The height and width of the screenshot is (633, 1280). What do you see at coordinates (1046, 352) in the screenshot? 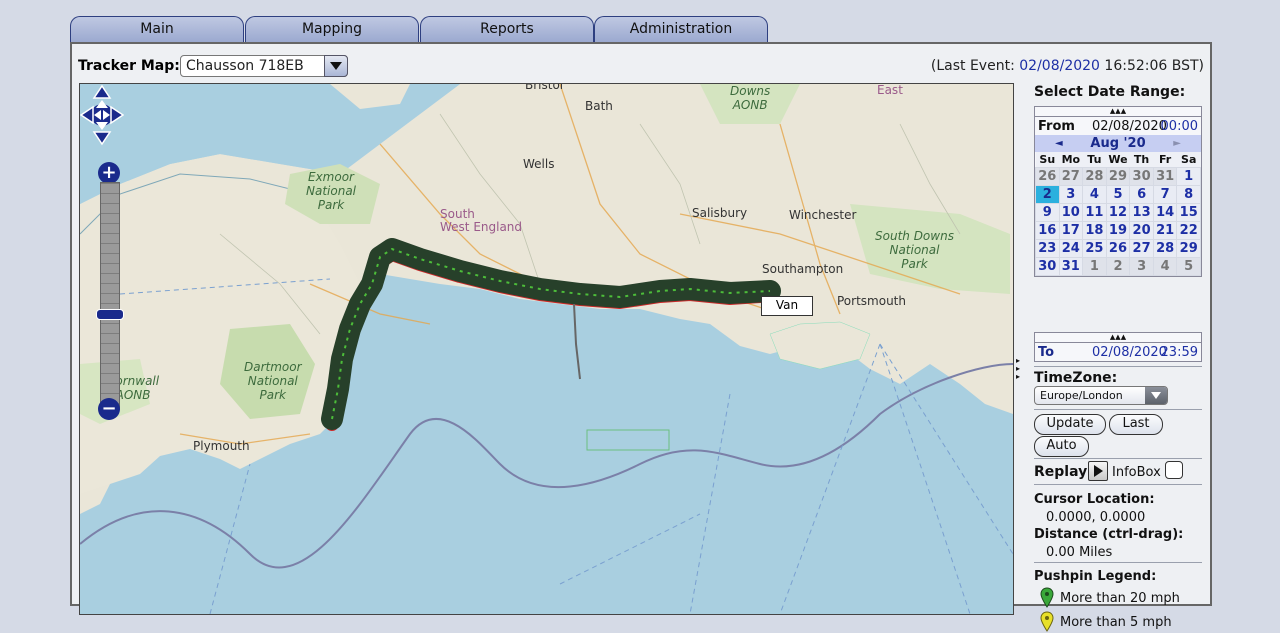
I see `to-label: To` at bounding box center [1046, 352].